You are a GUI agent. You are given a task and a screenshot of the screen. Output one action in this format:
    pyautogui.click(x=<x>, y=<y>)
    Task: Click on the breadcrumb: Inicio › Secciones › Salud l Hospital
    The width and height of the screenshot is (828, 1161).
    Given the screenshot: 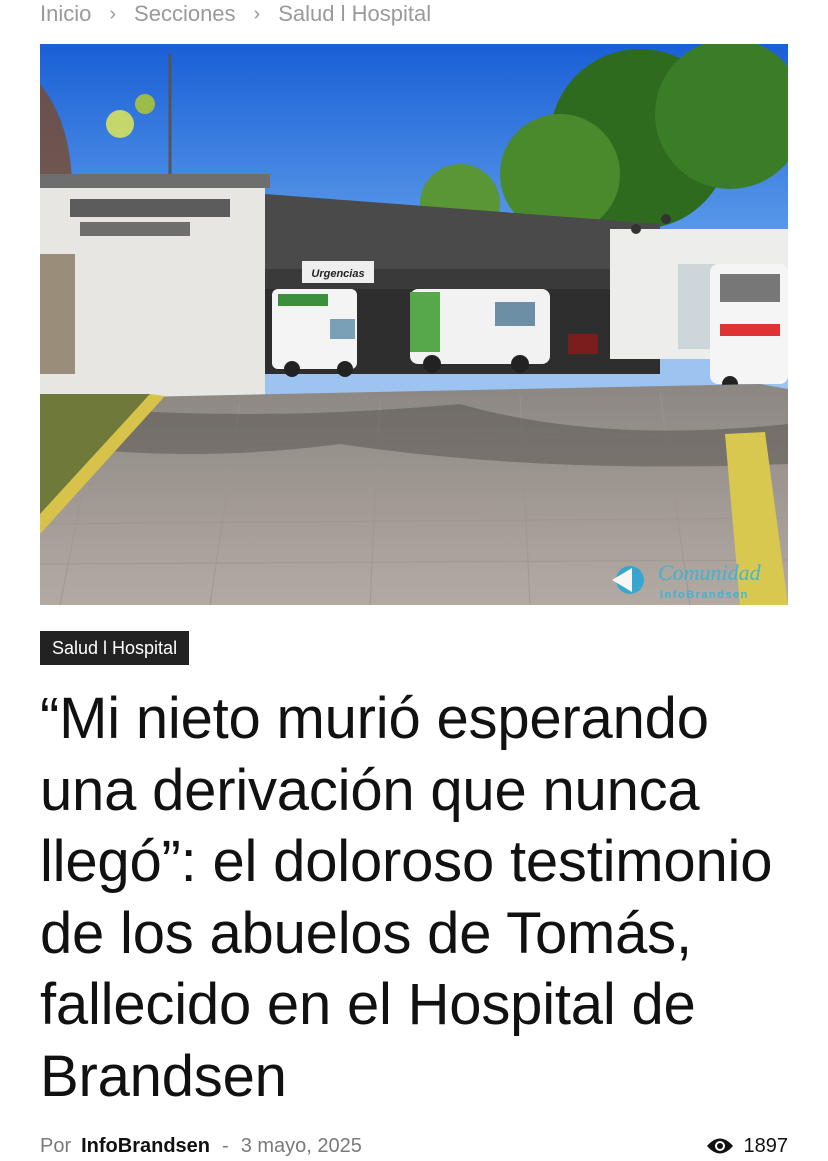 What is the action you would take?
    pyautogui.click(x=235, y=14)
    